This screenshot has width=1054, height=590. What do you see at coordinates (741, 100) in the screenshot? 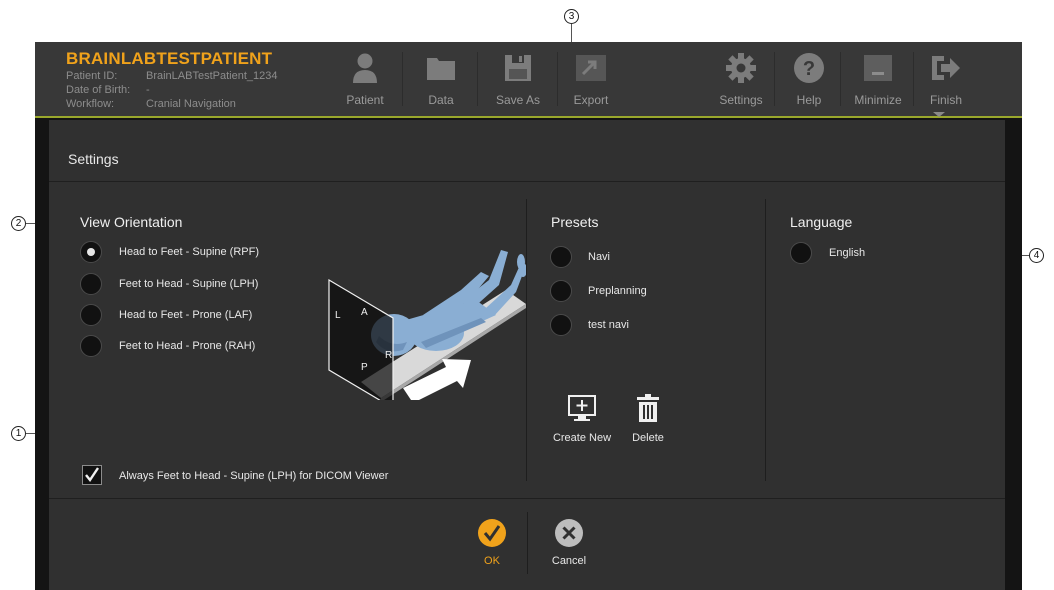
I see `settings-button-label: Settings` at bounding box center [741, 100].